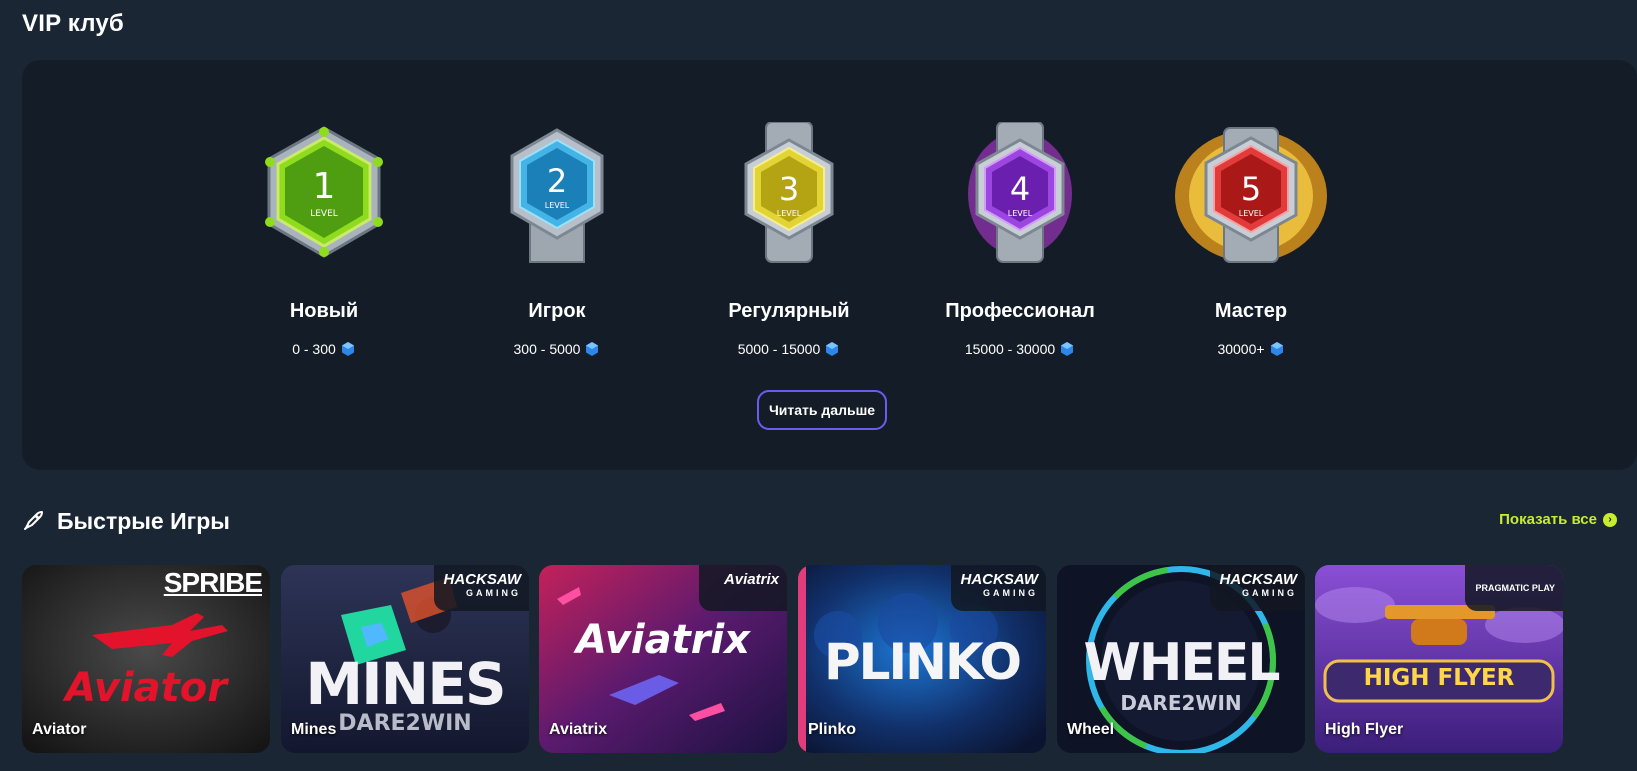  What do you see at coordinates (1251, 189) in the screenshot?
I see `svg-text: 5` at bounding box center [1251, 189].